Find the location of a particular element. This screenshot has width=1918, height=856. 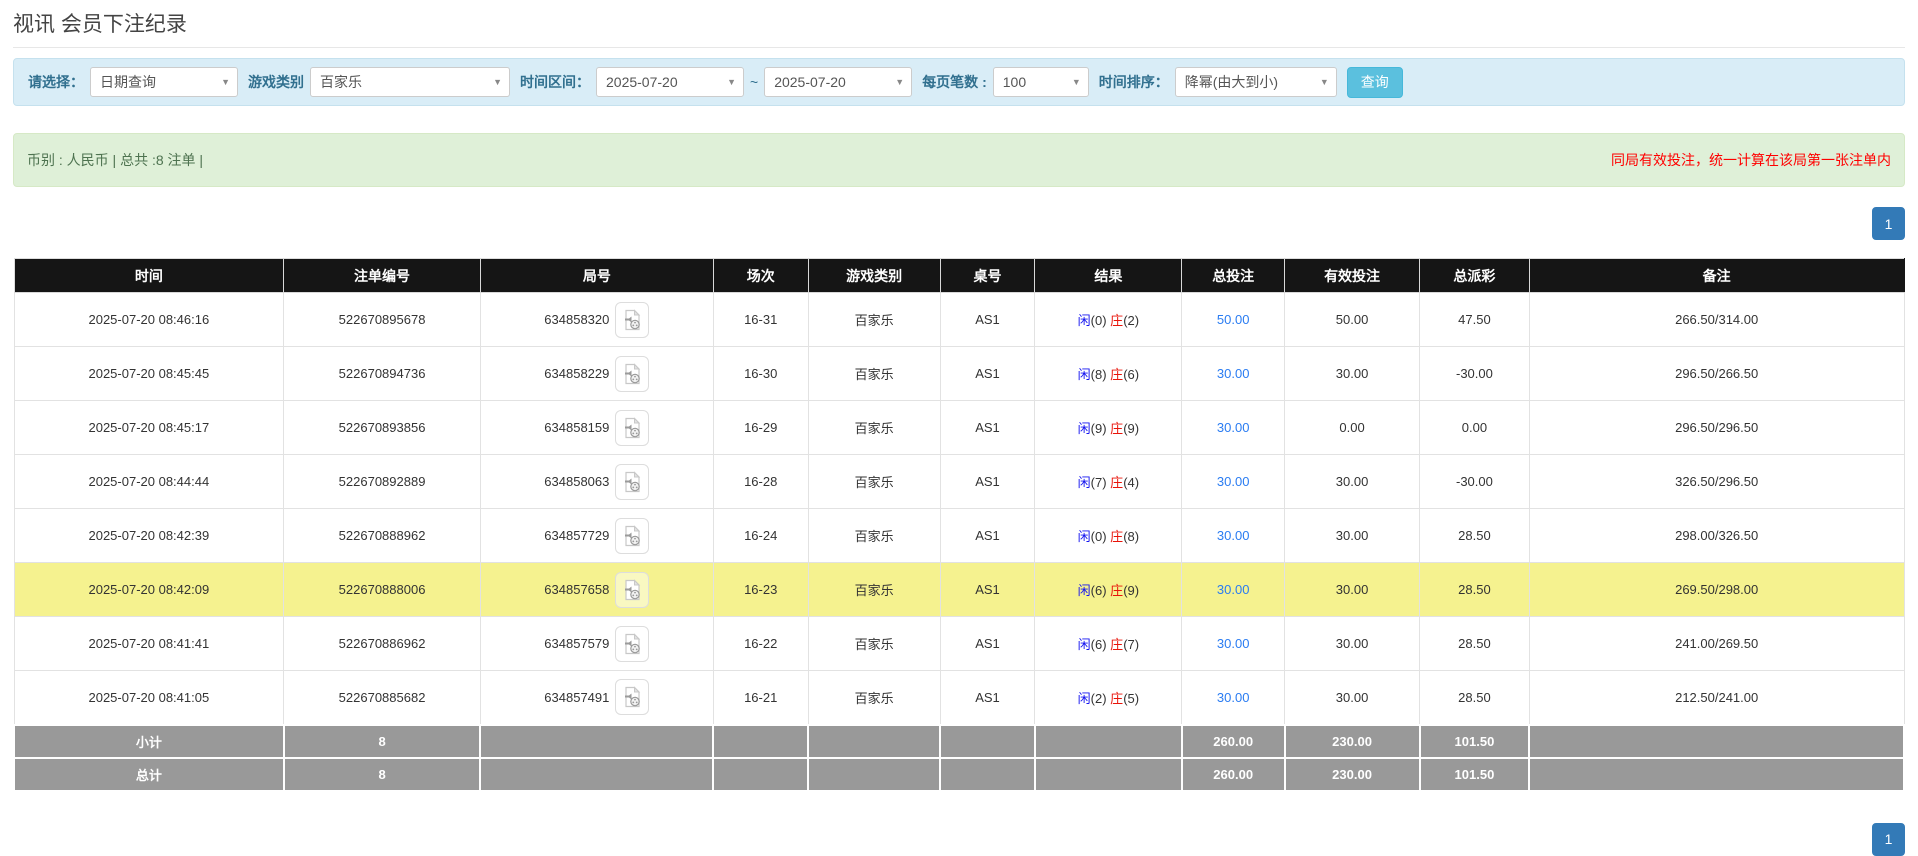

cell-bet-number: 522670892889 is located at coordinates (382, 481).